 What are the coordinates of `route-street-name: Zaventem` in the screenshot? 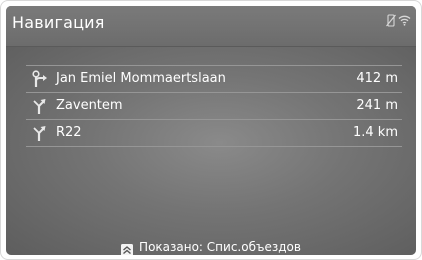 It's located at (89, 105).